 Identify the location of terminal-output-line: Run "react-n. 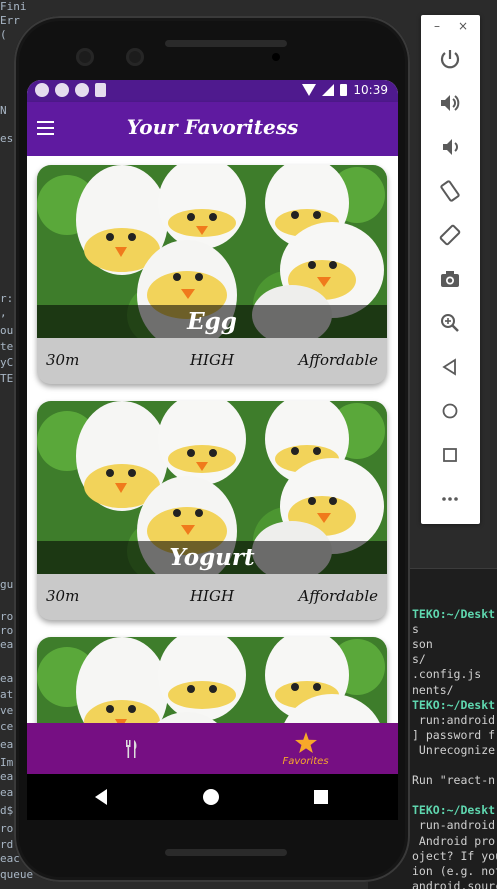
(454, 780).